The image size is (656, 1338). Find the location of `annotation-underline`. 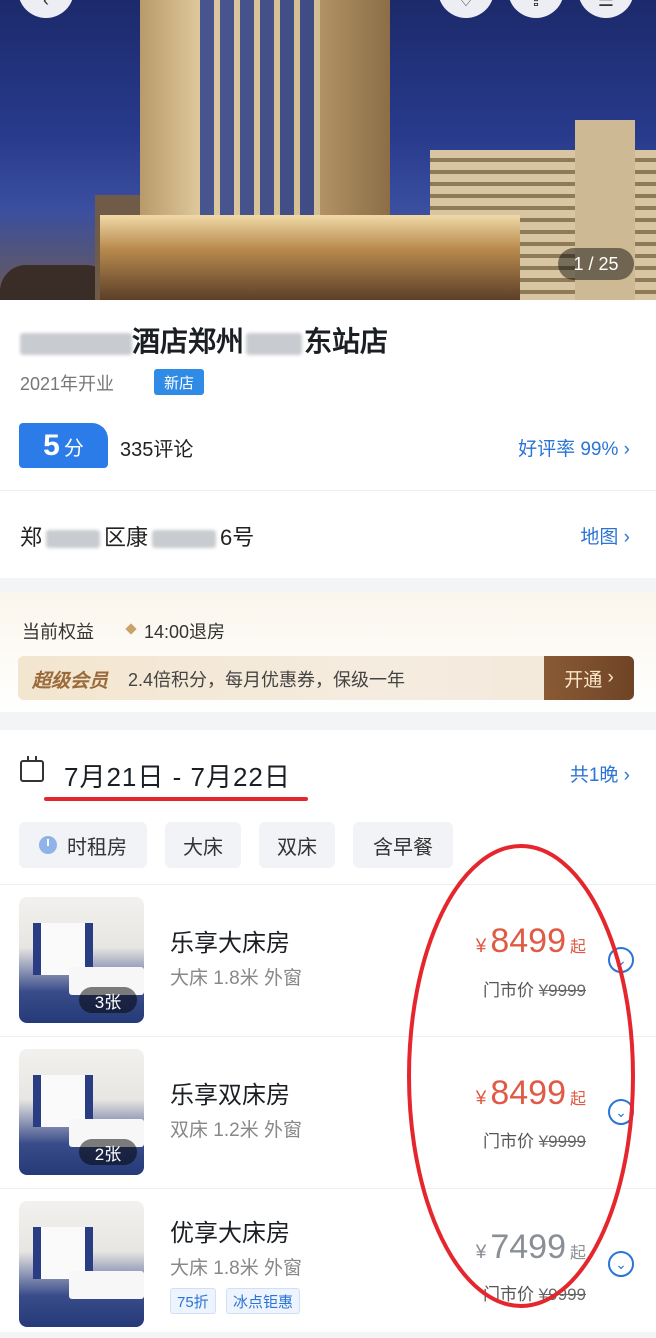

annotation-underline is located at coordinates (176, 799).